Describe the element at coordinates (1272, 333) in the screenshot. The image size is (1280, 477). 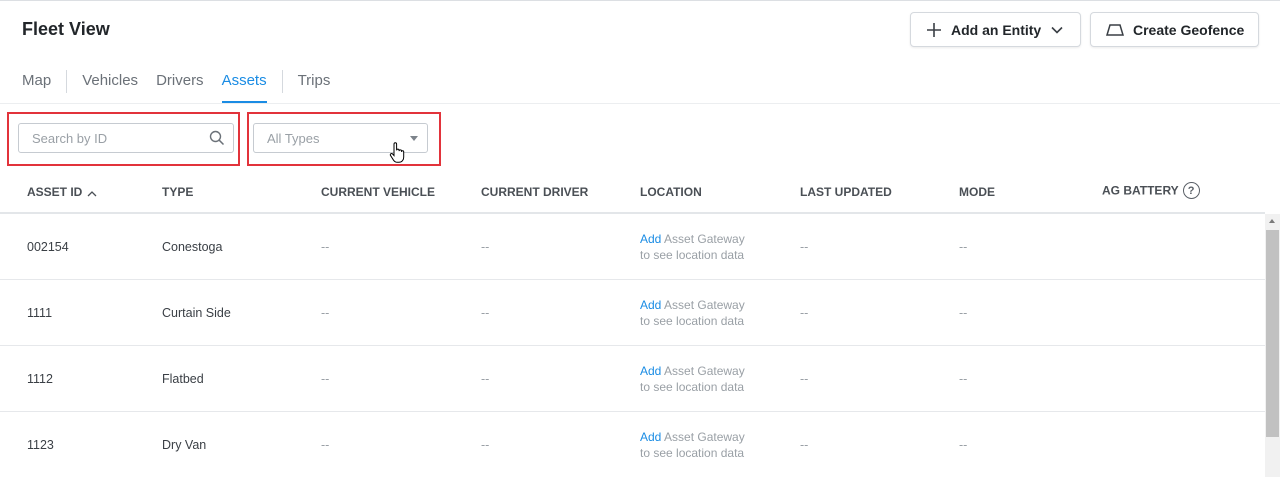
I see `scrollbar-thumb` at that location.